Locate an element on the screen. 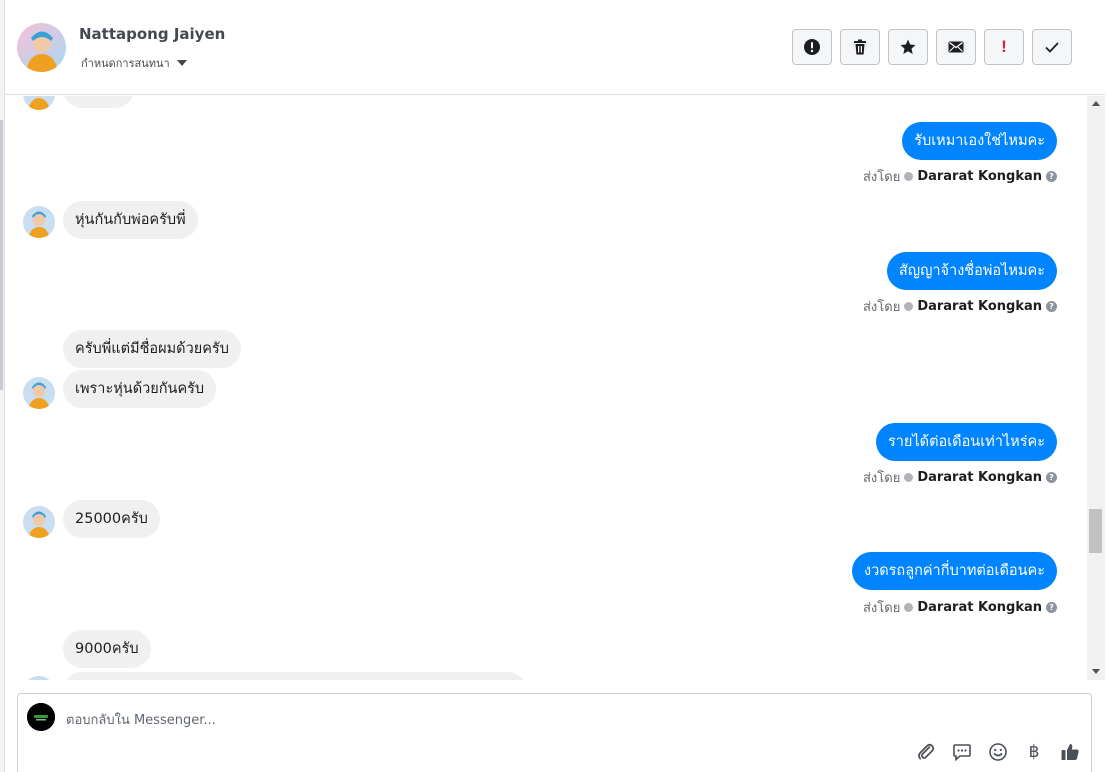 This screenshot has height=772, width=1107. smiley-icon is located at coordinates (998, 752).